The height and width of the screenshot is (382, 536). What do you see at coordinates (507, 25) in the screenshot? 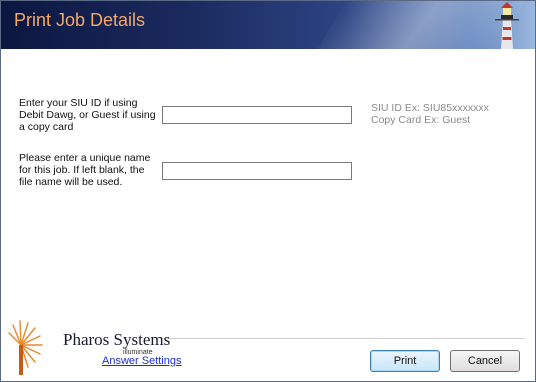
I see `lighthouse-icon` at bounding box center [507, 25].